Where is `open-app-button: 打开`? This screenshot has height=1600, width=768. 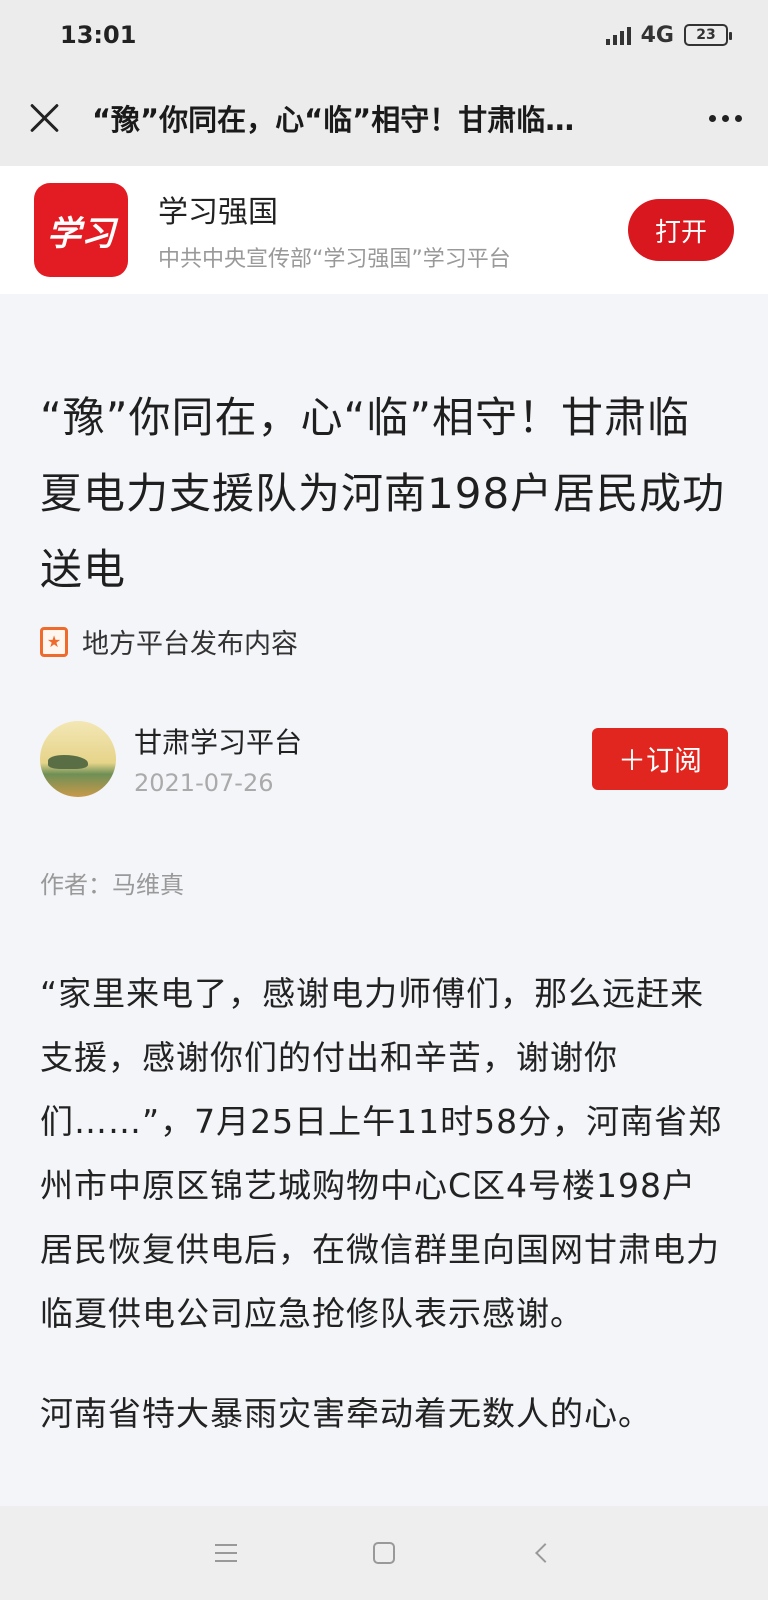
open-app-button: 打开 is located at coordinates (681, 230).